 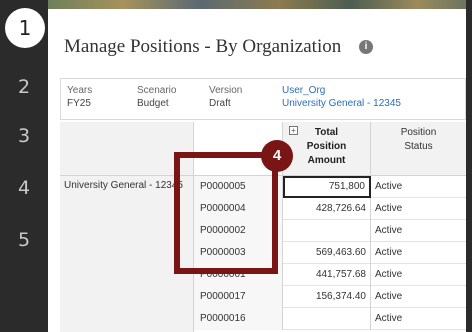 I want to click on step-1: 1, so click(x=25, y=28).